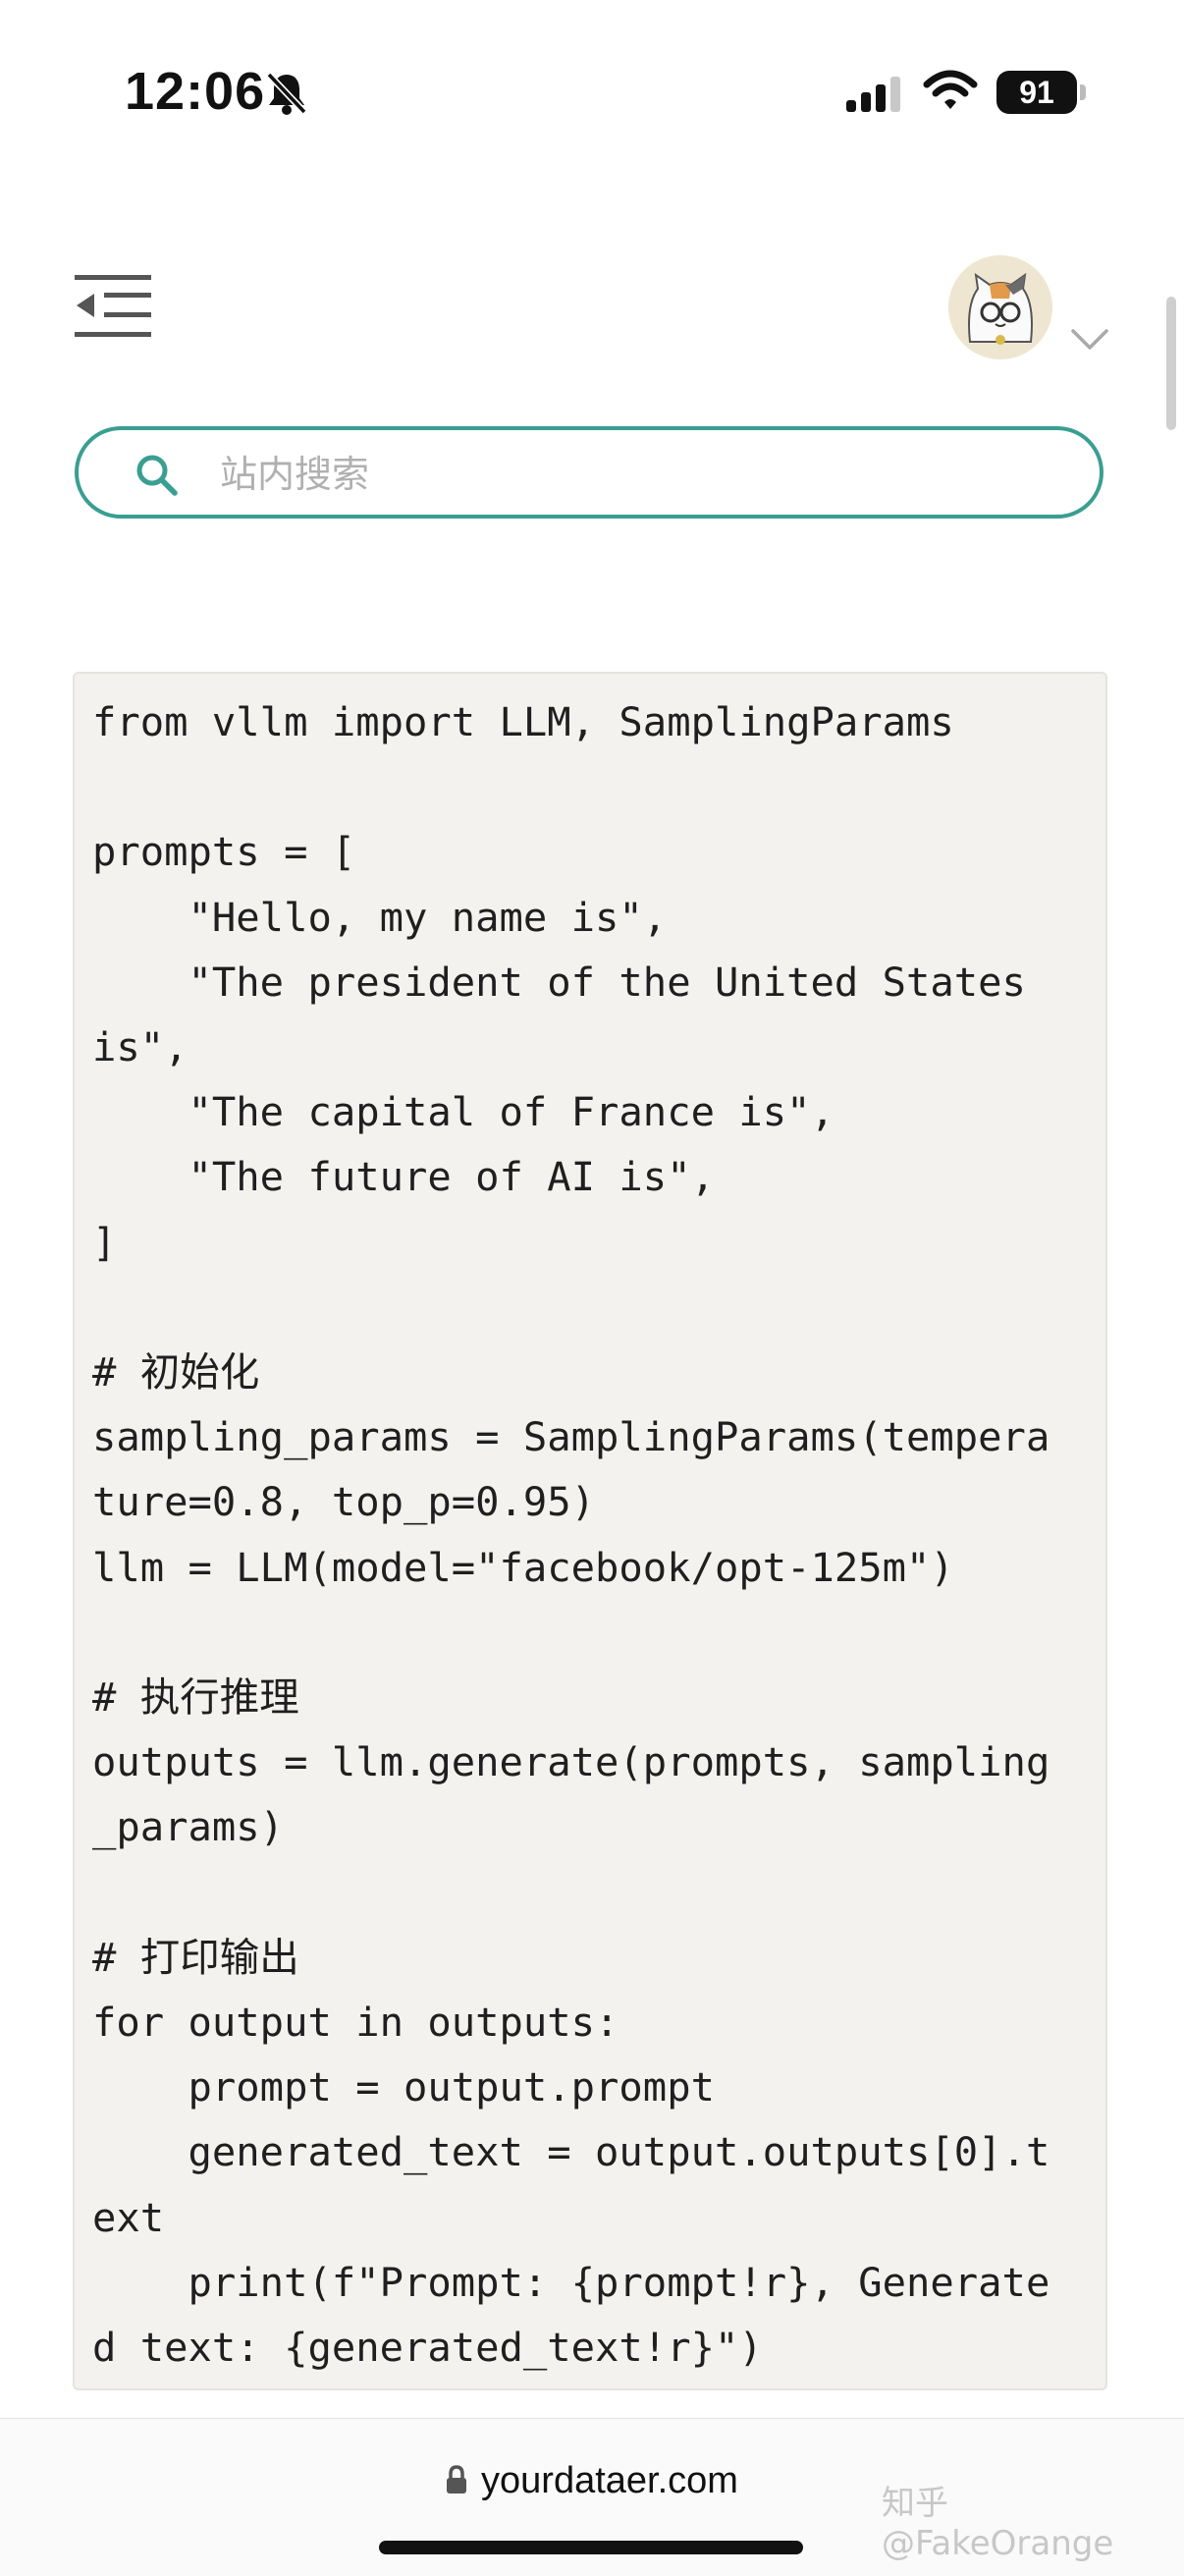 Image resolution: width=1184 pixels, height=2576 pixels. I want to click on code-line: generated_text = output.outputs[0].t, so click(571, 2152).